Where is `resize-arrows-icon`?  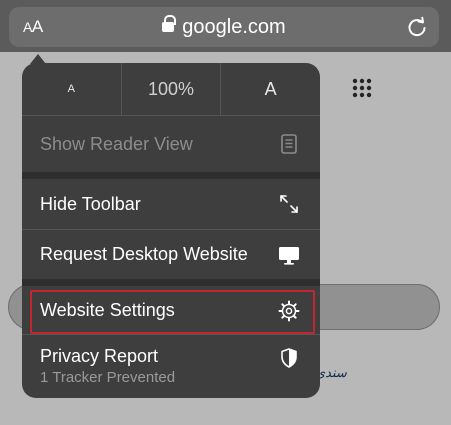
resize-arrows-icon is located at coordinates (289, 204).